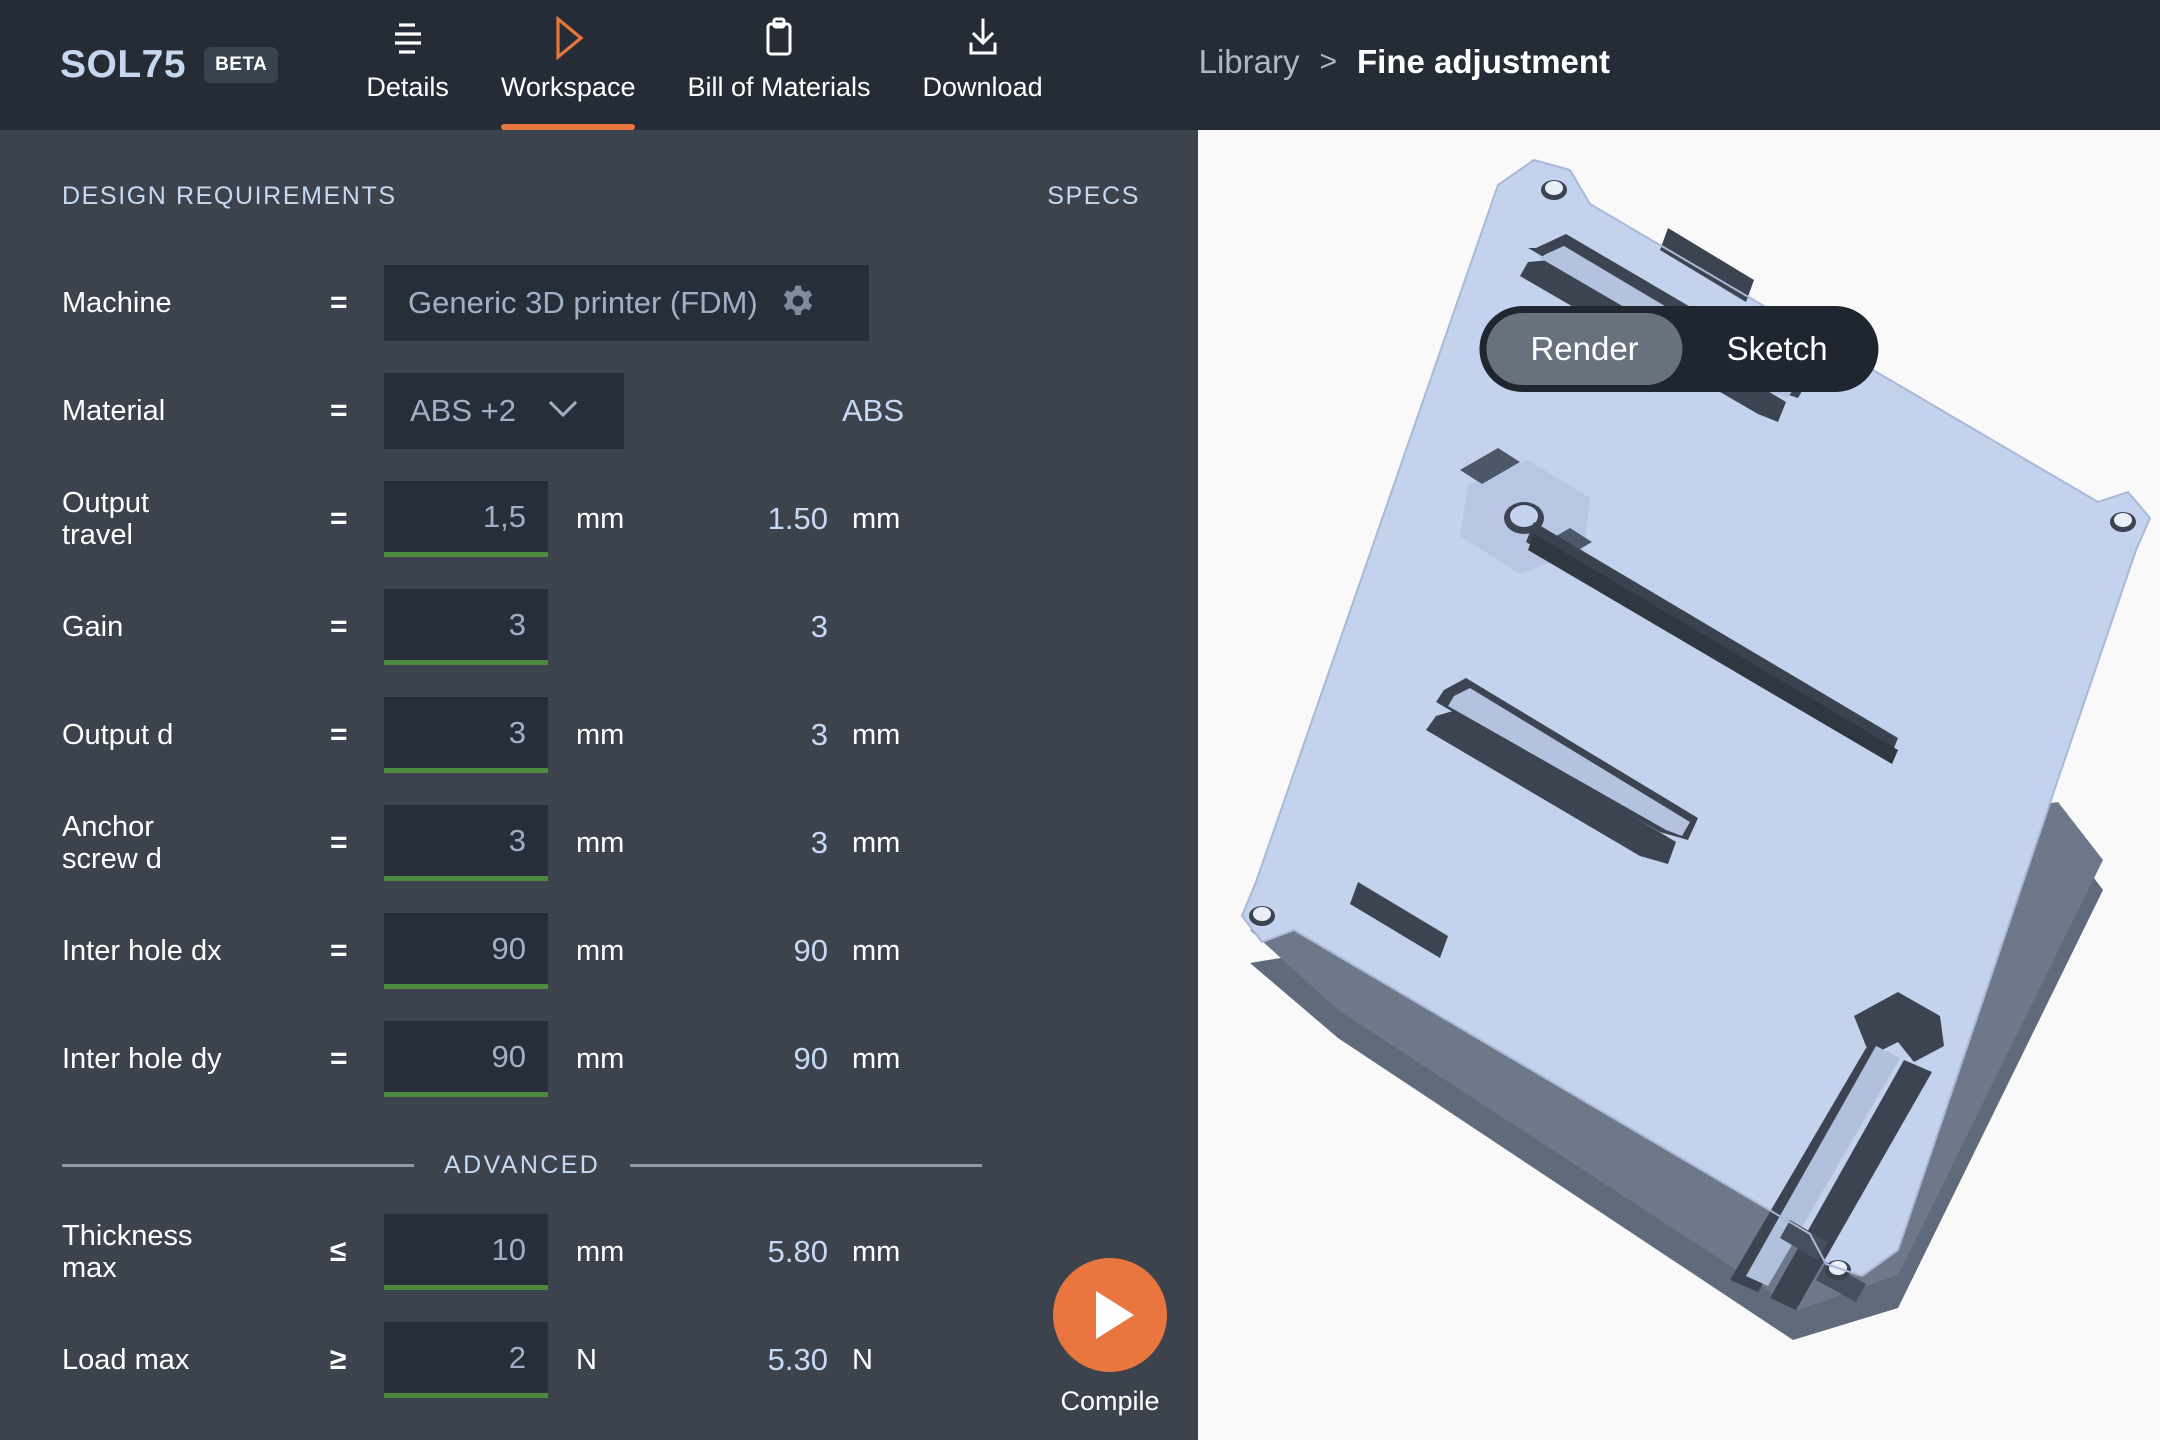 The width and height of the screenshot is (2160, 1440). Describe the element at coordinates (630, 627) in the screenshot. I see `row-gain: Gain = 3 3` at that location.